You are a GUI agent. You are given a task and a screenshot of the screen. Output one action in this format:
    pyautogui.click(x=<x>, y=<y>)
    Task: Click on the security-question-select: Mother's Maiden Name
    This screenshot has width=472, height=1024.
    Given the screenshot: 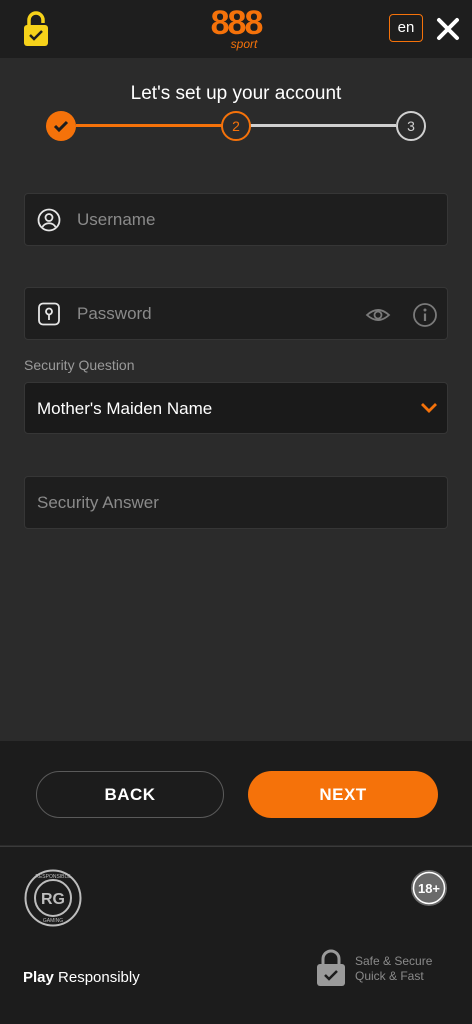 What is the action you would take?
    pyautogui.click(x=236, y=408)
    